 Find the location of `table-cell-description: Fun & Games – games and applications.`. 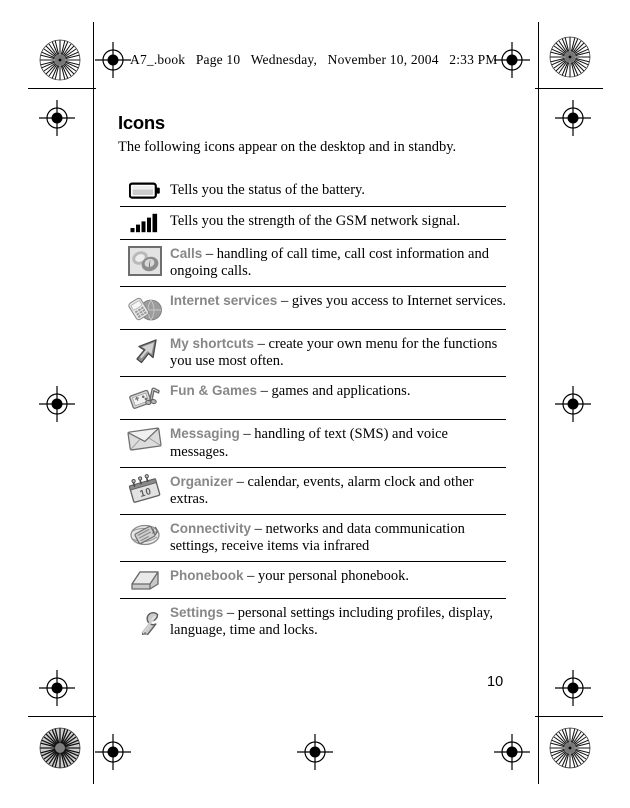

table-cell-description: Fun & Games – games and applications. is located at coordinates (338, 391).